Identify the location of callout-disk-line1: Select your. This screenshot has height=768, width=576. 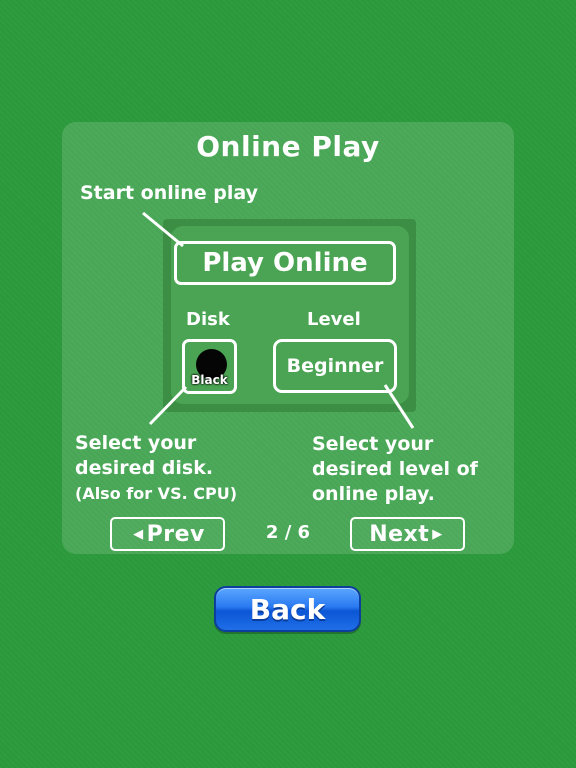
(136, 443).